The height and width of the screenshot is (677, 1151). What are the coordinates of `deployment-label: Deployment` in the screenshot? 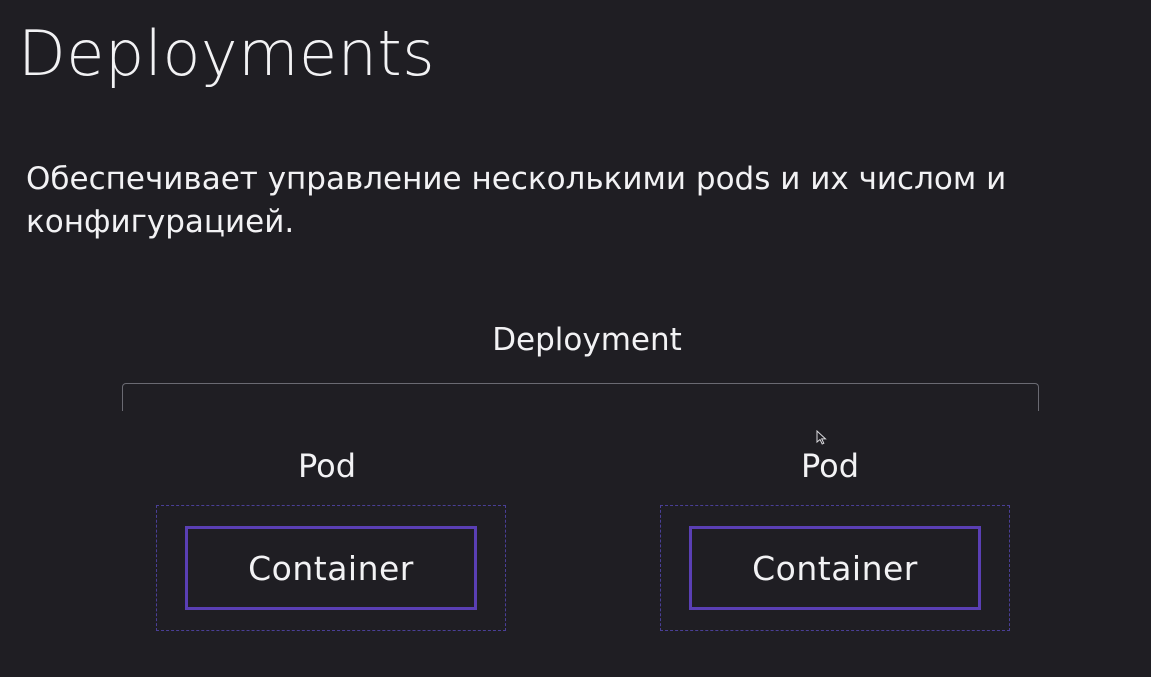 It's located at (587, 340).